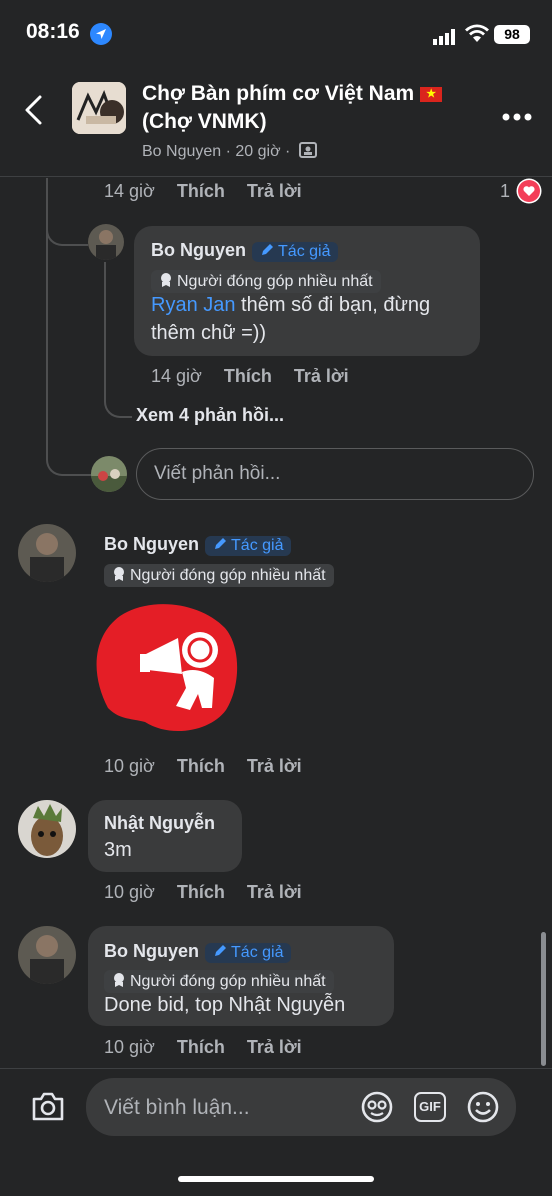  I want to click on comment-meta-top: 14 giờ Thích Trả lời, so click(214, 191).